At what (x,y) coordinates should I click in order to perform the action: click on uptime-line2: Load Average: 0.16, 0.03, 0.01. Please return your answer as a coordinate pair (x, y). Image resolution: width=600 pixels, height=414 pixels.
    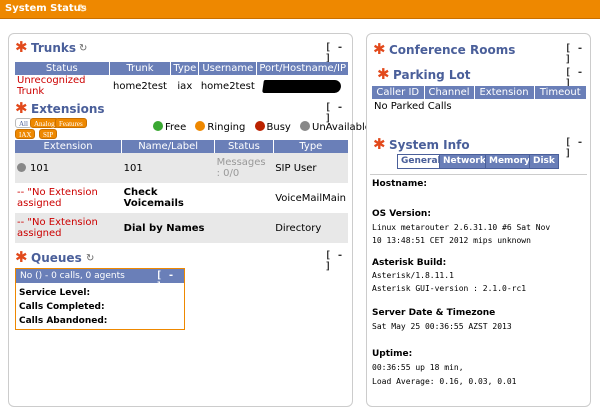
    Looking at the image, I should click on (444, 381).